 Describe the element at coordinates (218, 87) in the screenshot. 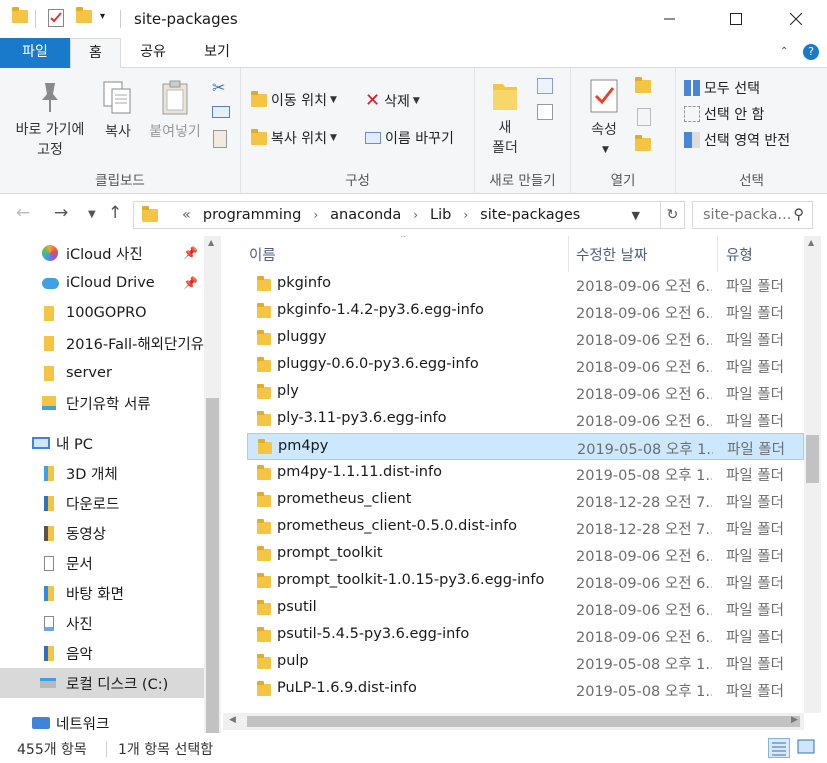

I see `cut-icon: ✂` at that location.